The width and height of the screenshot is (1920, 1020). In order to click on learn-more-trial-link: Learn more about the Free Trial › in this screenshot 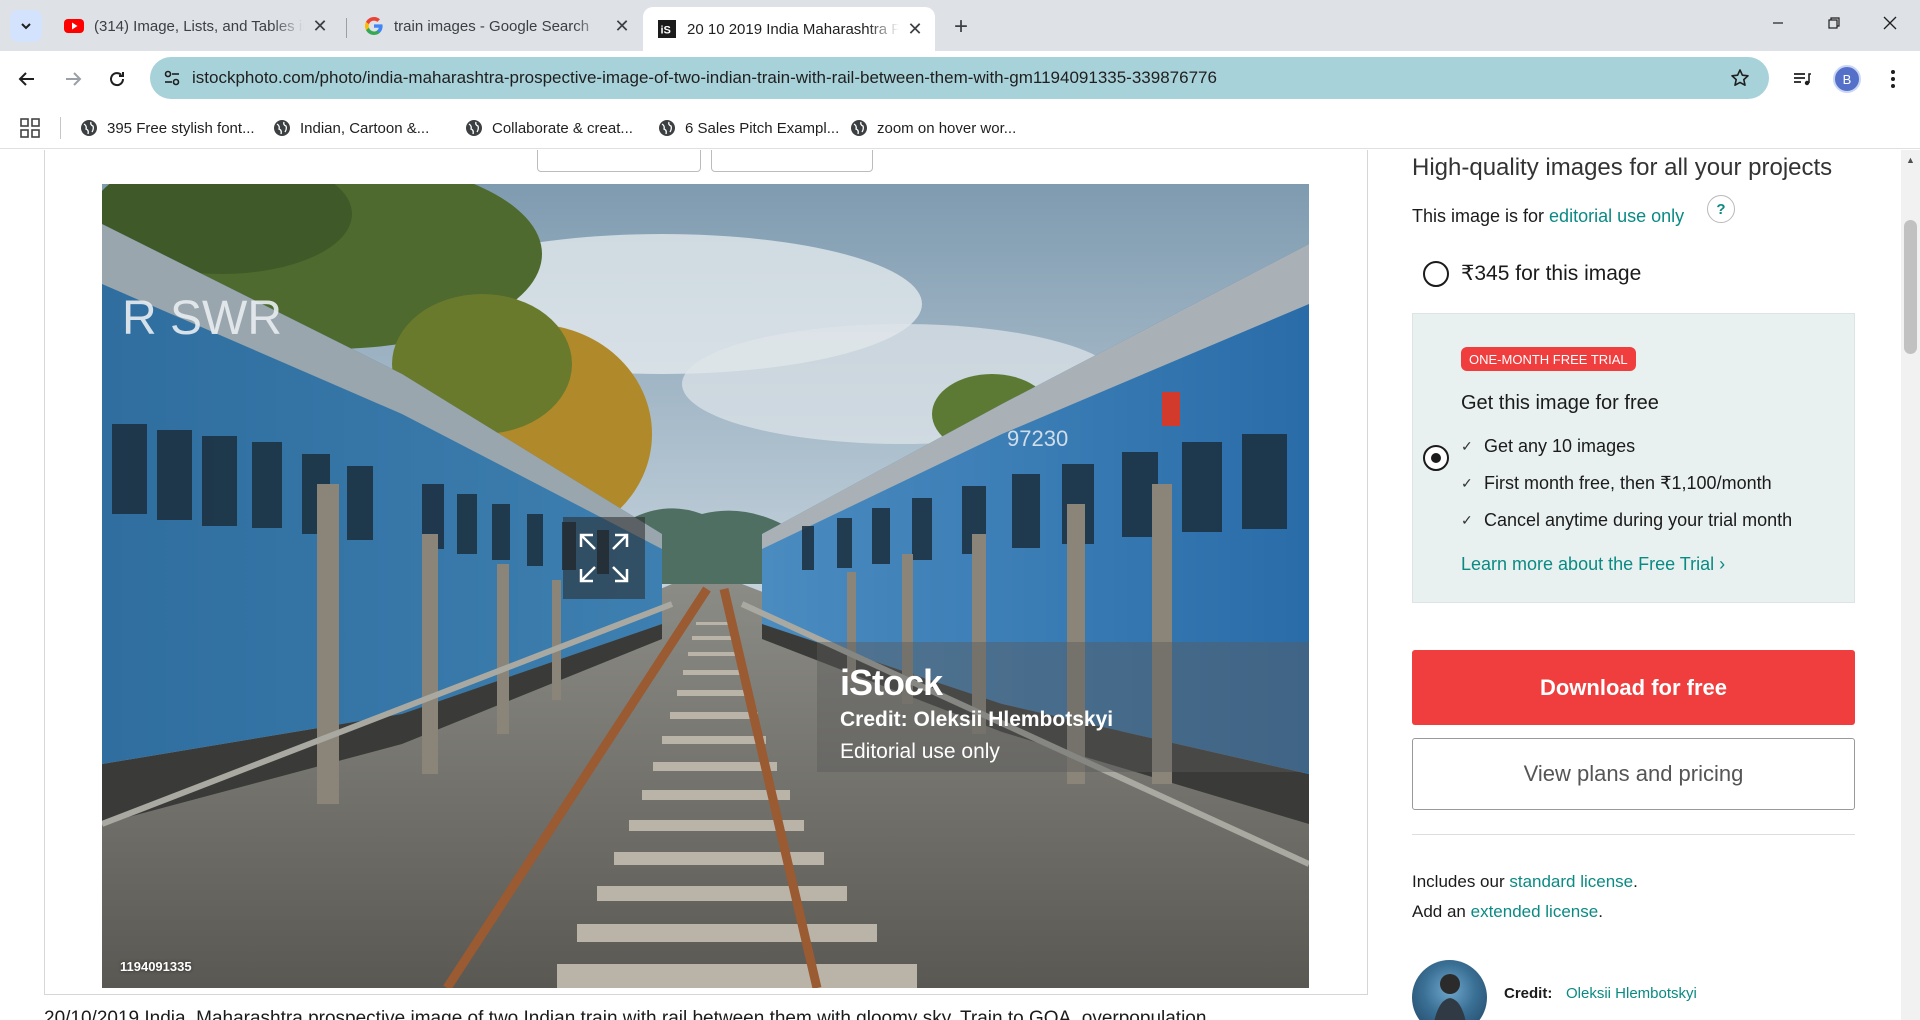, I will do `click(1593, 564)`.